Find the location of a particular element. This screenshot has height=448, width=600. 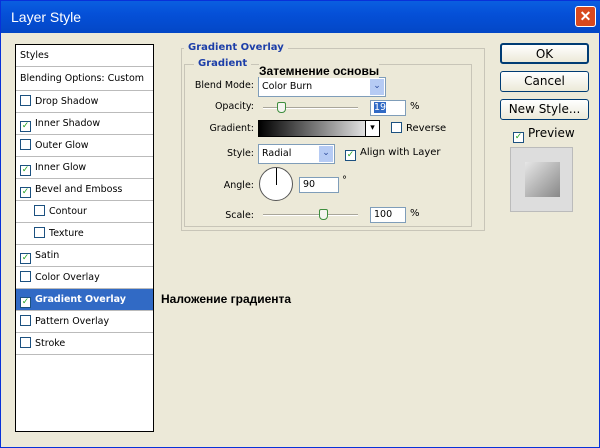

angle-dial is located at coordinates (276, 184).